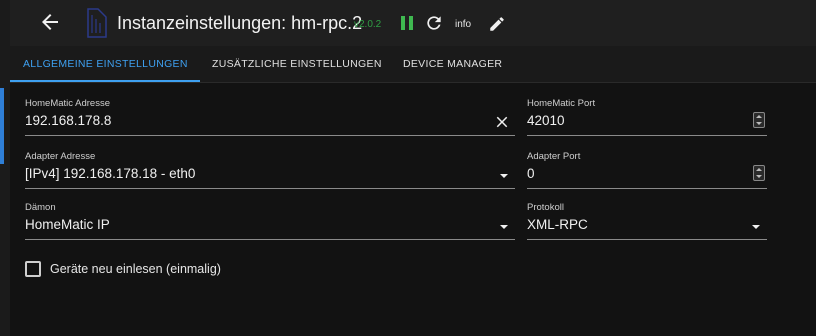 The width and height of the screenshot is (816, 336). I want to click on daemon-value: HomeMatic IP, so click(67, 224).